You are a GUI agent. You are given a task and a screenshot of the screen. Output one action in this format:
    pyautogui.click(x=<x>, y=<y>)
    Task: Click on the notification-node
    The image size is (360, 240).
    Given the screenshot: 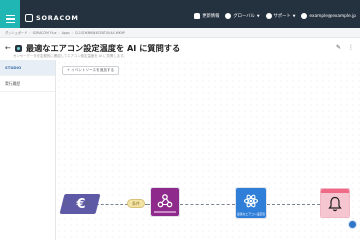 What is the action you would take?
    pyautogui.click(x=335, y=203)
    